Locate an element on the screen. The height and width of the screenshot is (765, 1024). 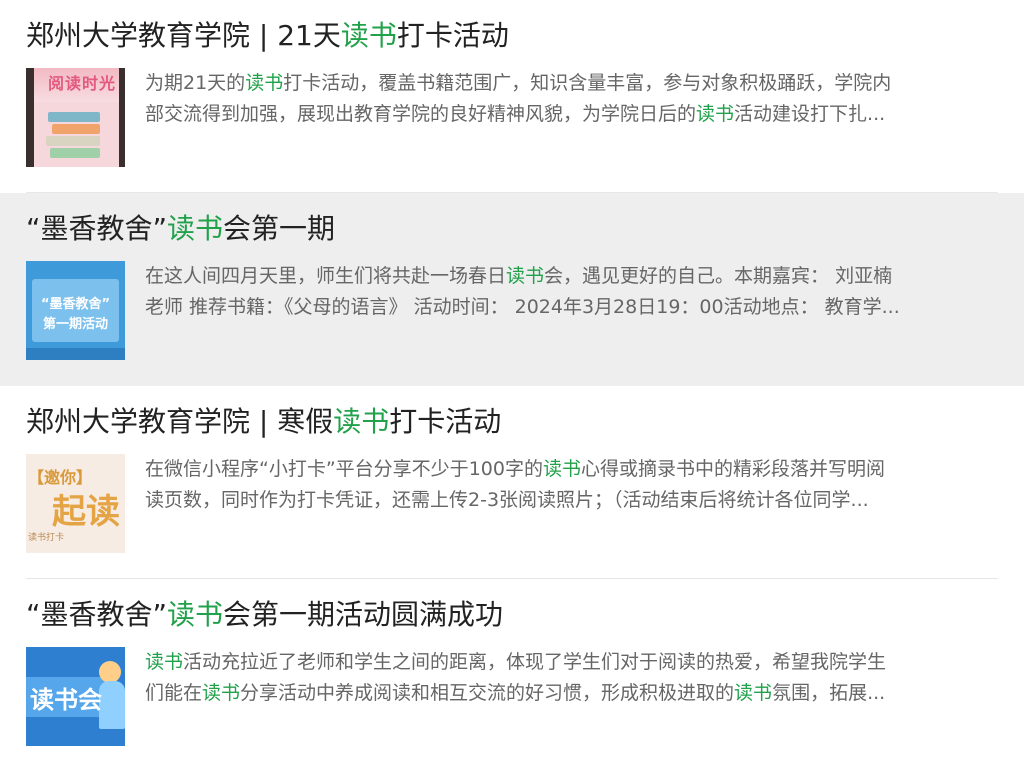
item-title: 郑州大学教育学院 | 寒假读书打卡活动 is located at coordinates (512, 422).